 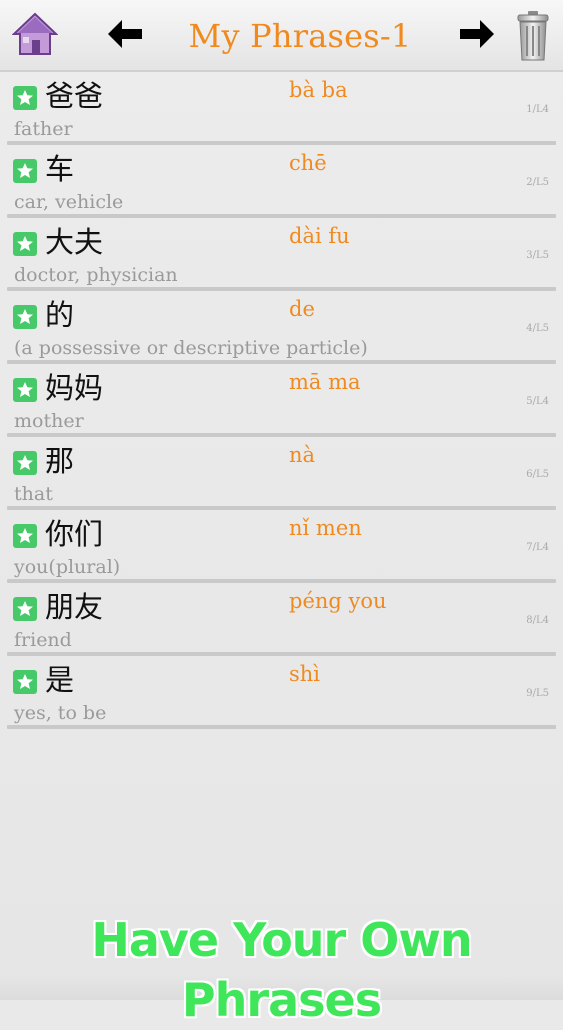 I want to click on phrase-pinyin: de, so click(x=302, y=309).